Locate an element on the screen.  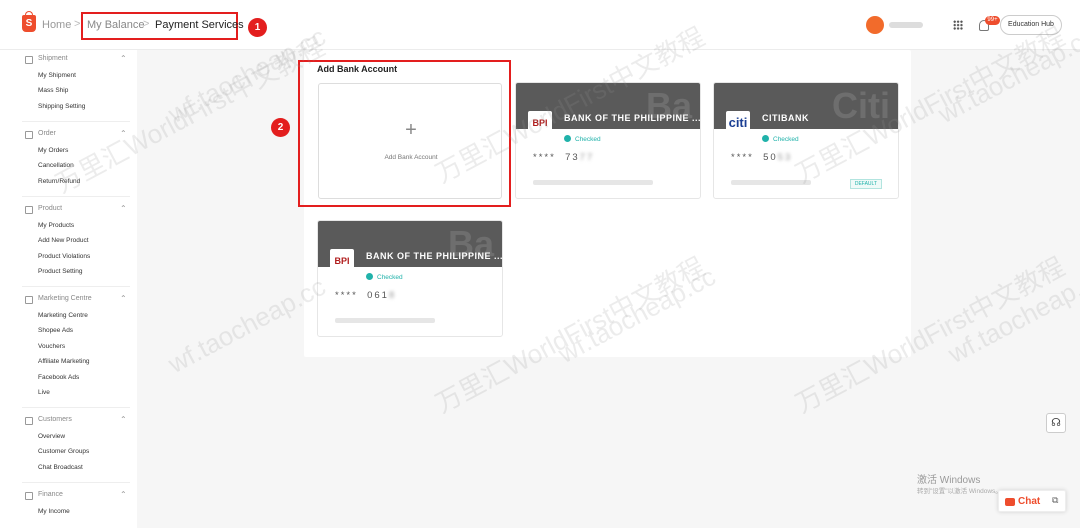
sidebar-item-shopee-ads: Shopee Ads is located at coordinates (87, 330).